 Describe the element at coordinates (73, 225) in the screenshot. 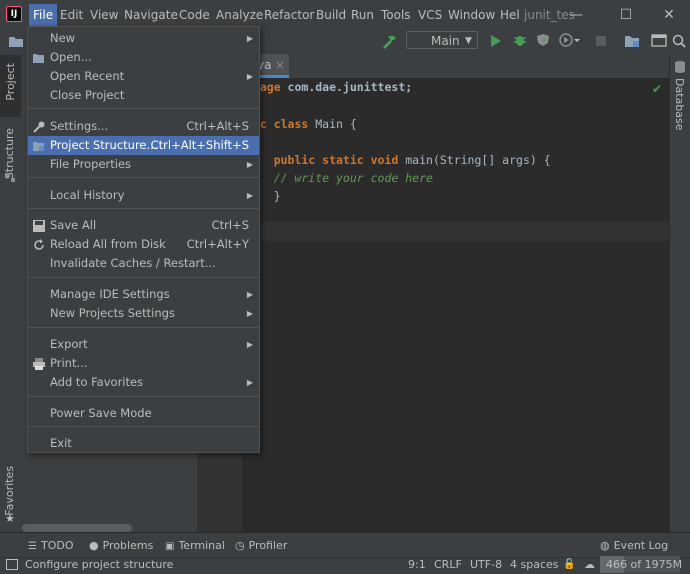

I see `menu-item-label: Save All` at that location.